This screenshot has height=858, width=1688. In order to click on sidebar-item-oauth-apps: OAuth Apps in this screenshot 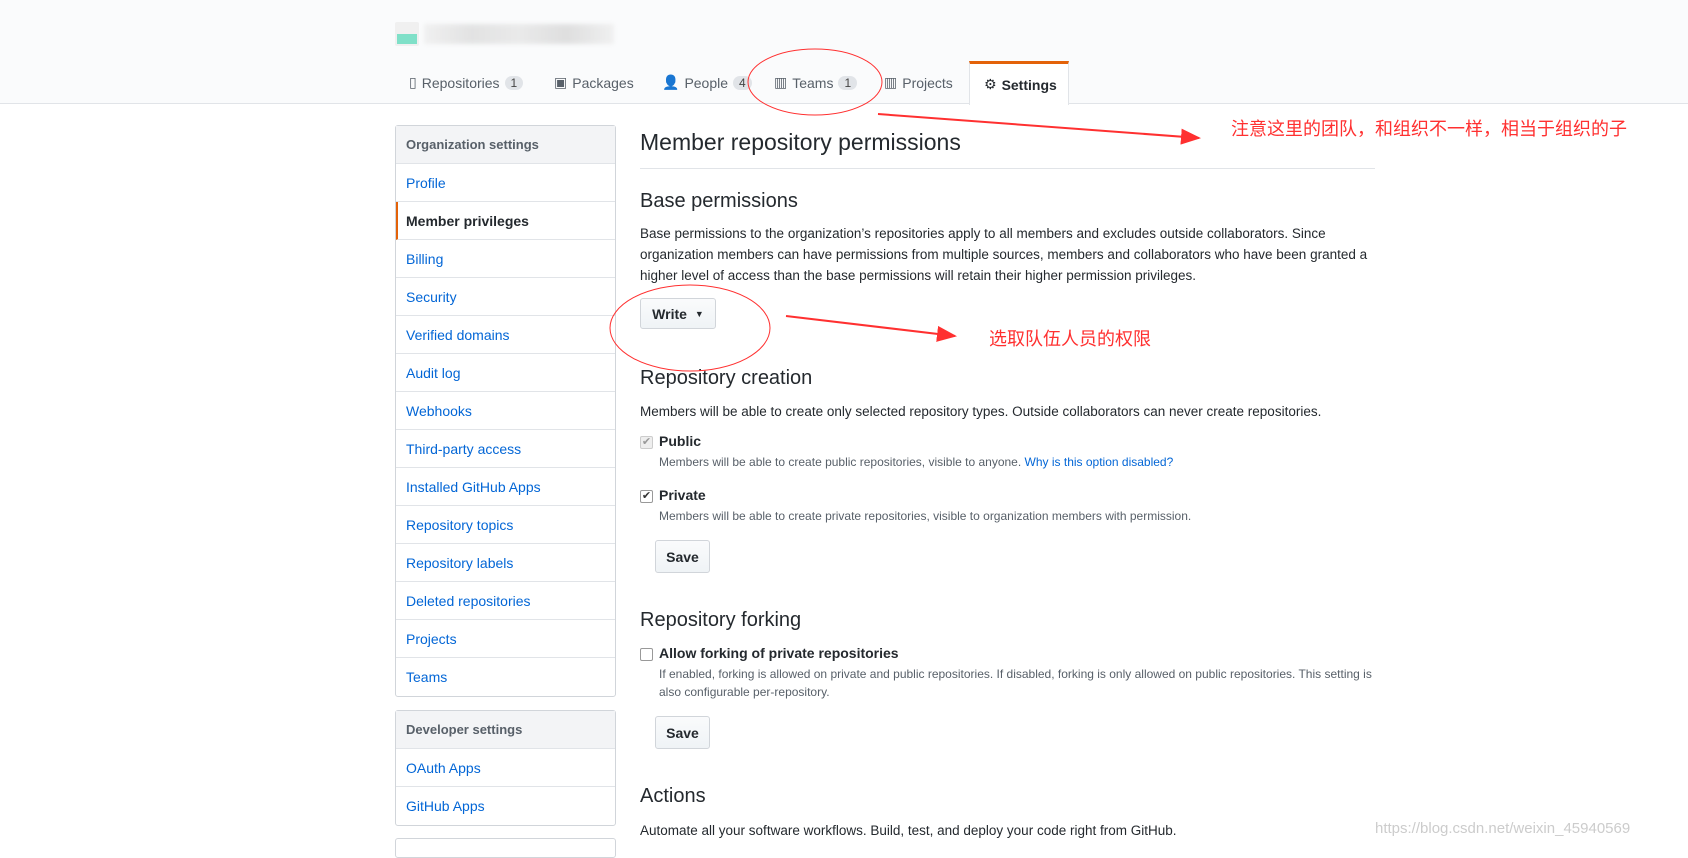, I will do `click(505, 768)`.